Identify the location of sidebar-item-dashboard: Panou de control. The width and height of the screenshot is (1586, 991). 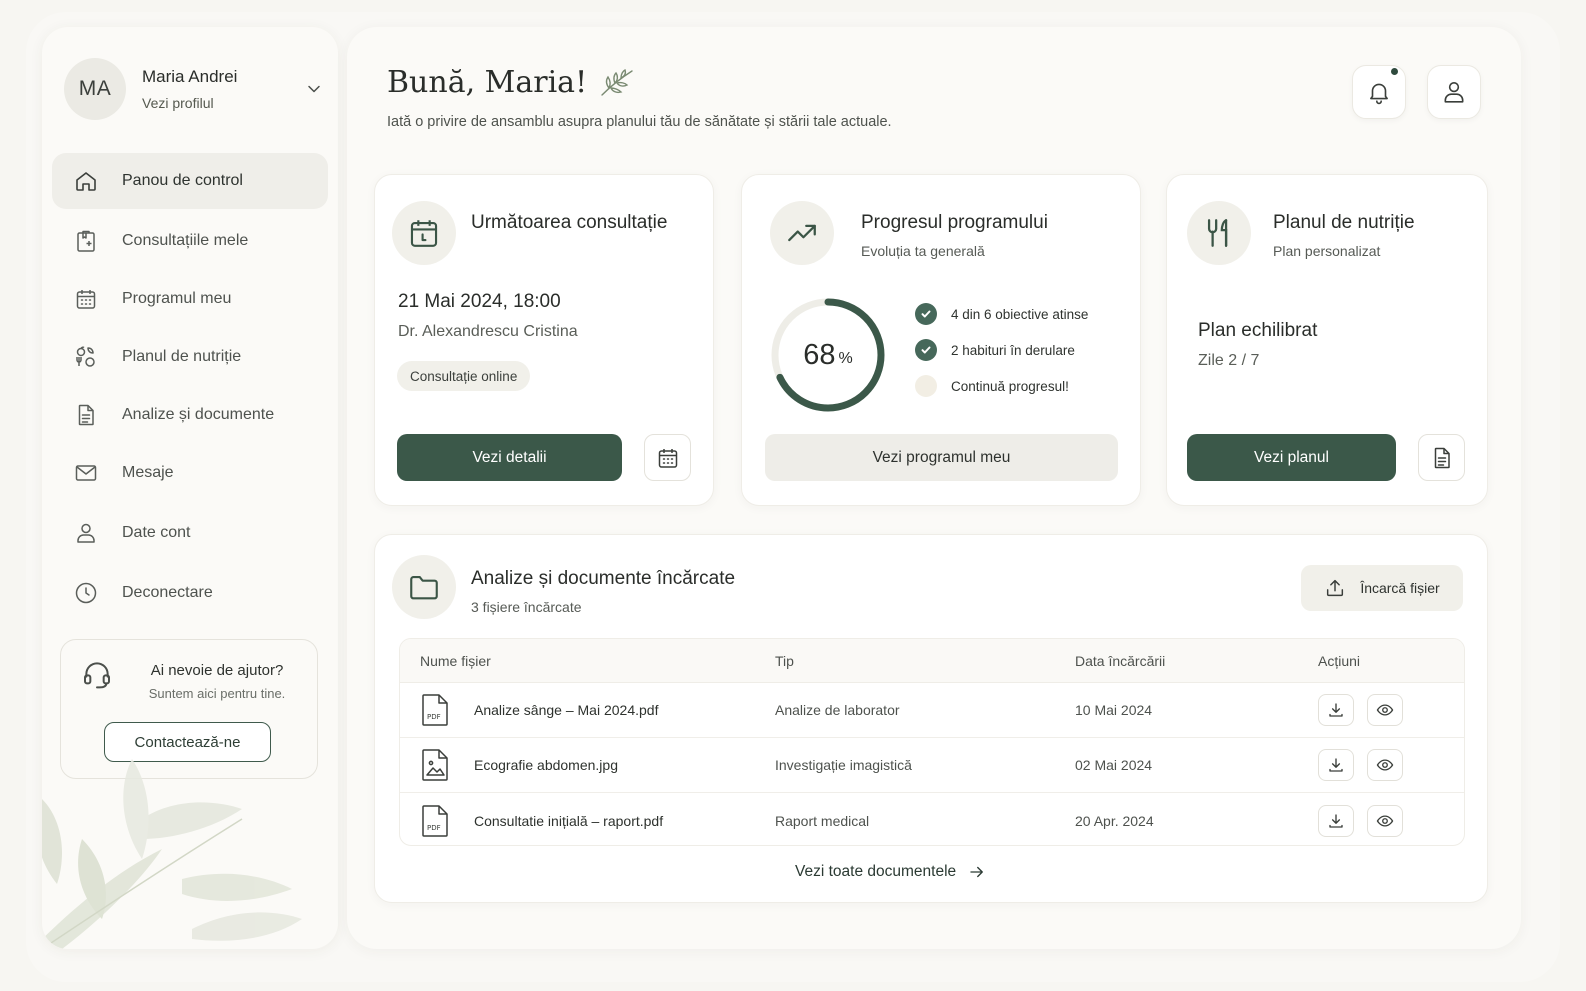
(190, 181).